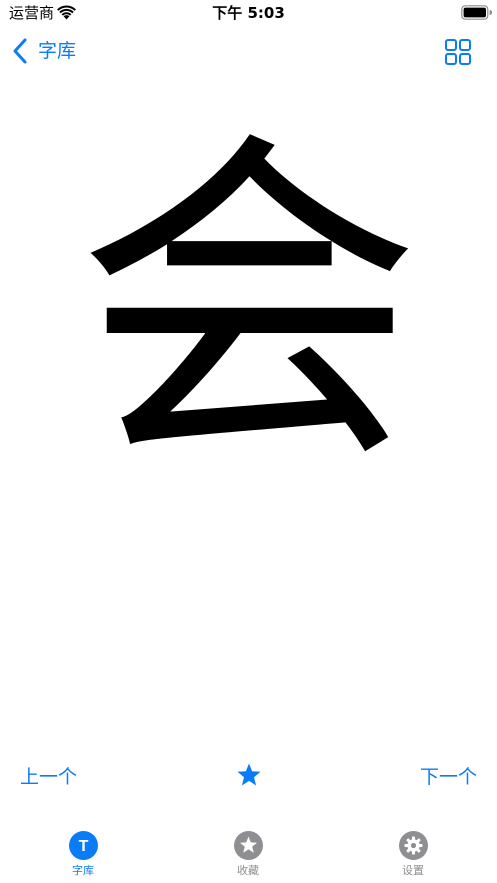 The image size is (497, 883). Describe the element at coordinates (83, 870) in the screenshot. I see `tab-label-library: 字库` at that location.